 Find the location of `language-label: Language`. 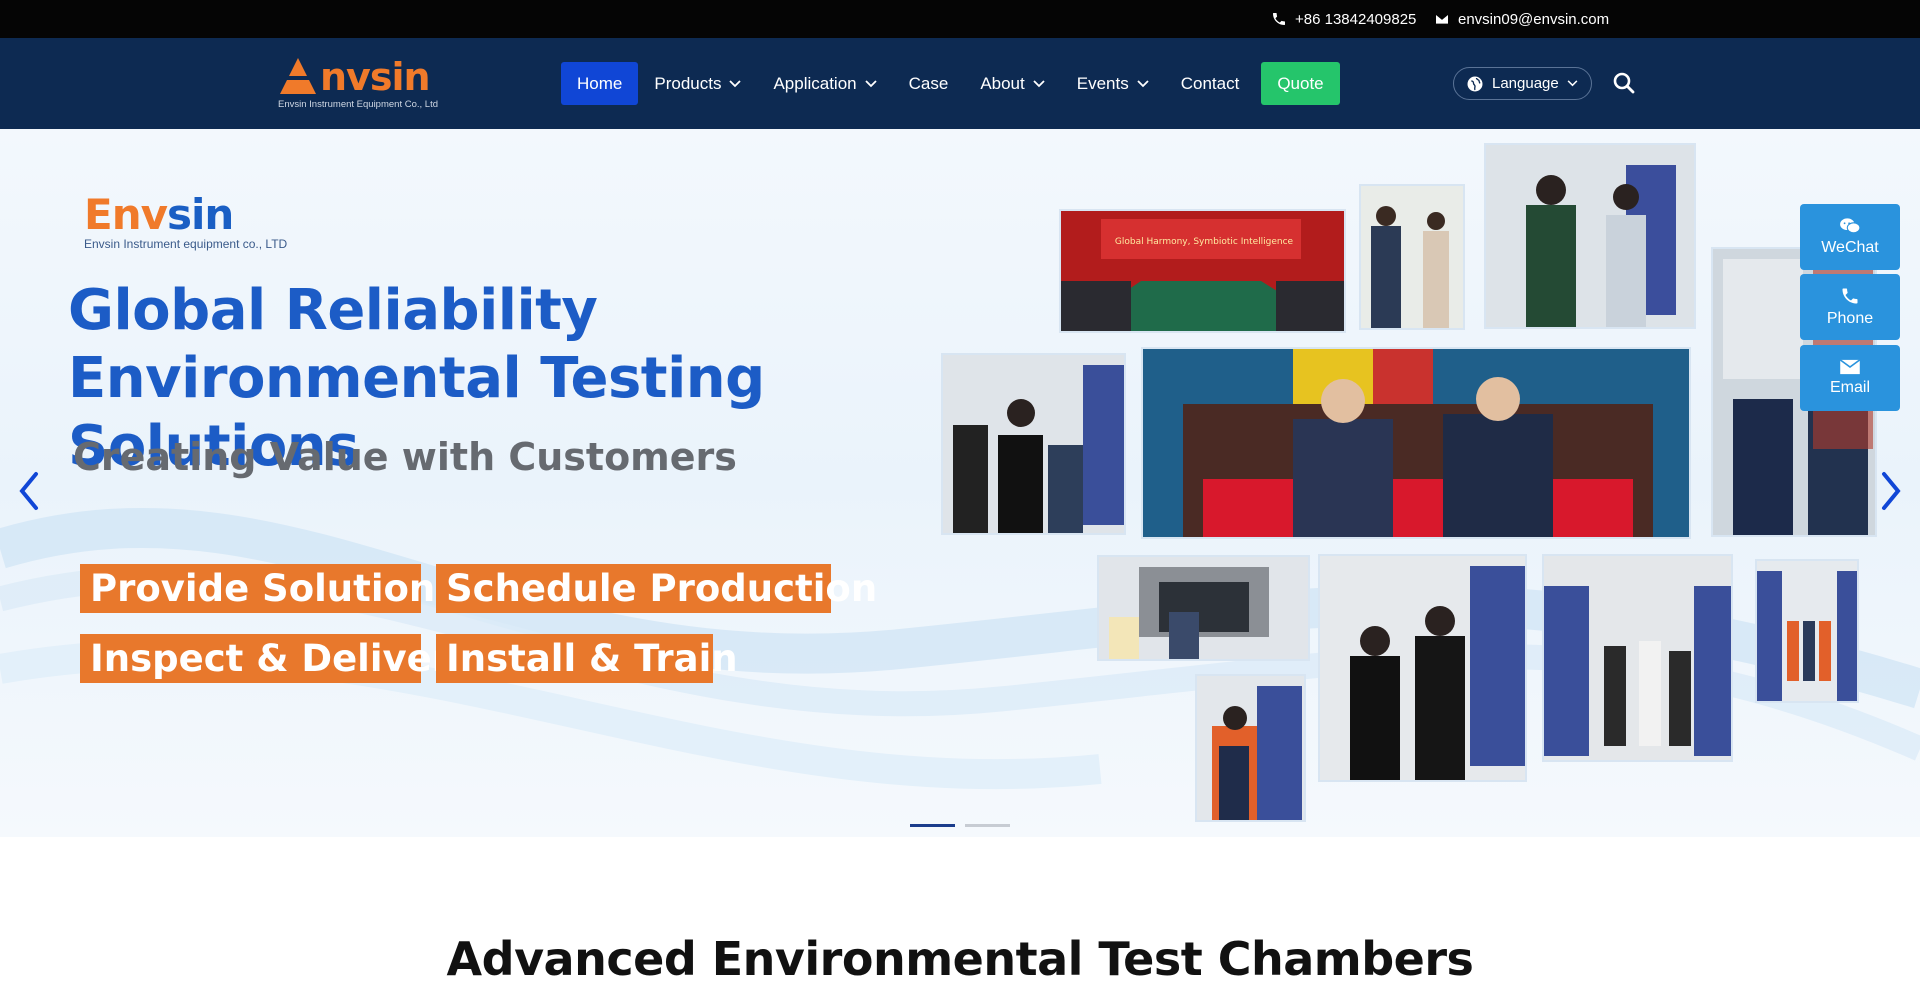

language-label: Language is located at coordinates (1525, 83).